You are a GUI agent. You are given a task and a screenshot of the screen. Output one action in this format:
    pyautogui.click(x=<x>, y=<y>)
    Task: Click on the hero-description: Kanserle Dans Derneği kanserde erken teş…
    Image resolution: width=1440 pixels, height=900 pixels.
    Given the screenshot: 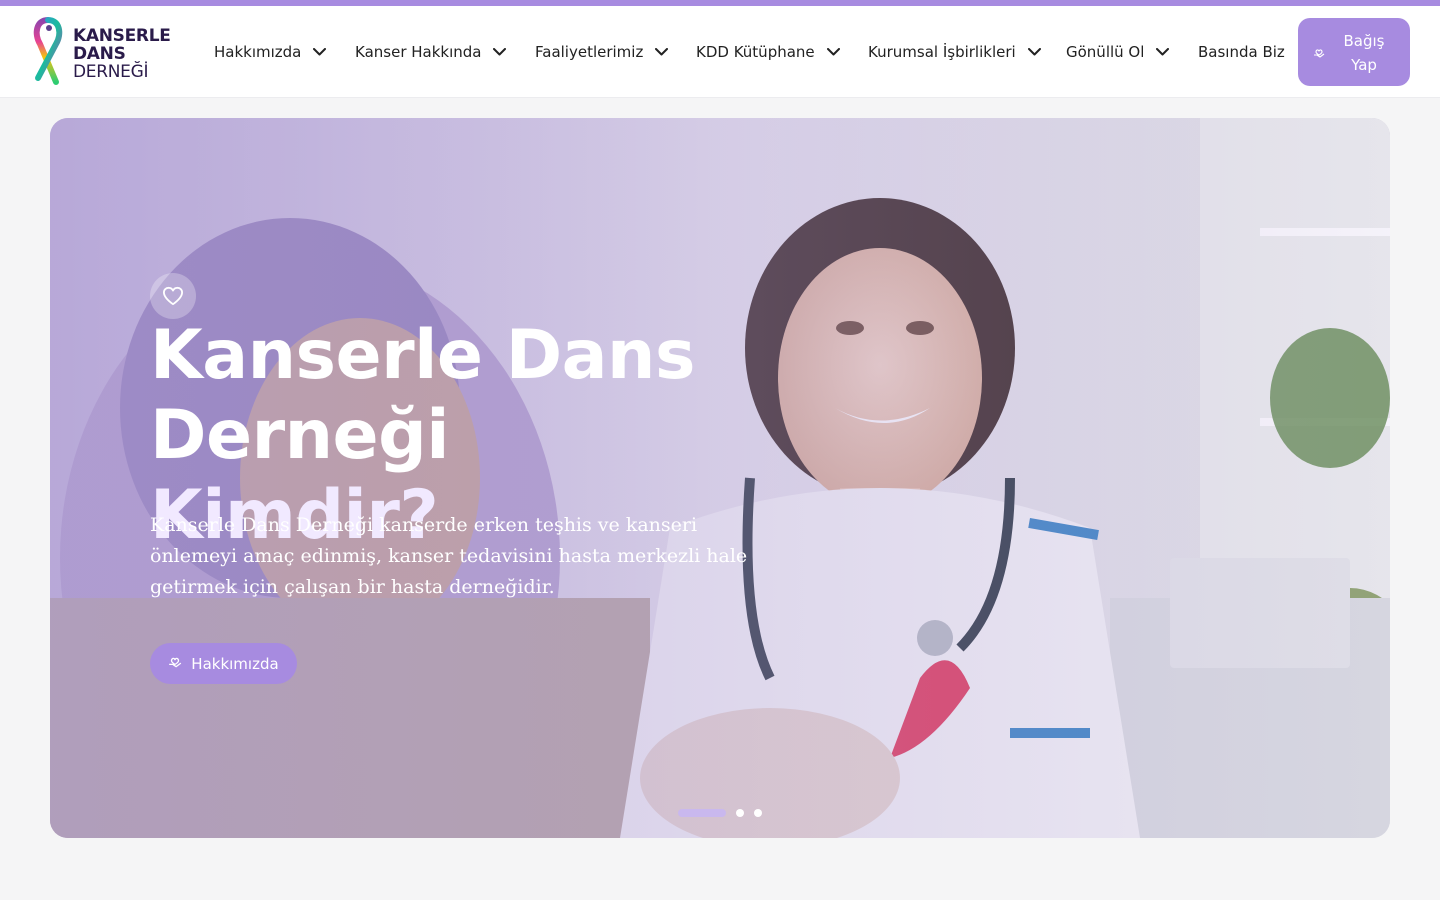 What is the action you would take?
    pyautogui.click(x=449, y=556)
    